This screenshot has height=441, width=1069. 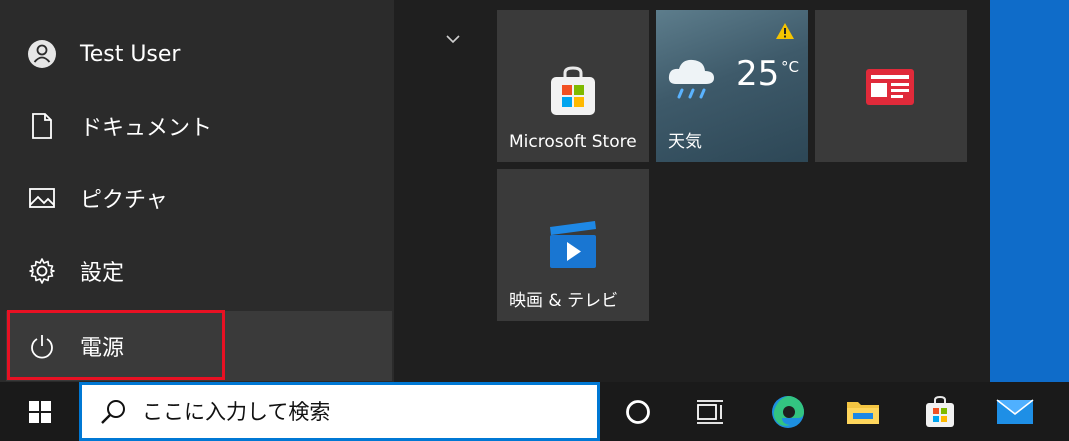 I want to click on taskbar, so click(x=534, y=411).